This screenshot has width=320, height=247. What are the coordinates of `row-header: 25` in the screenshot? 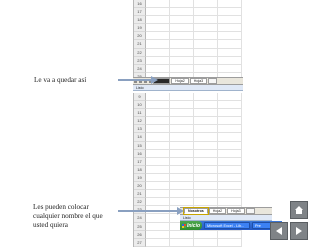 It's located at (140, 226).